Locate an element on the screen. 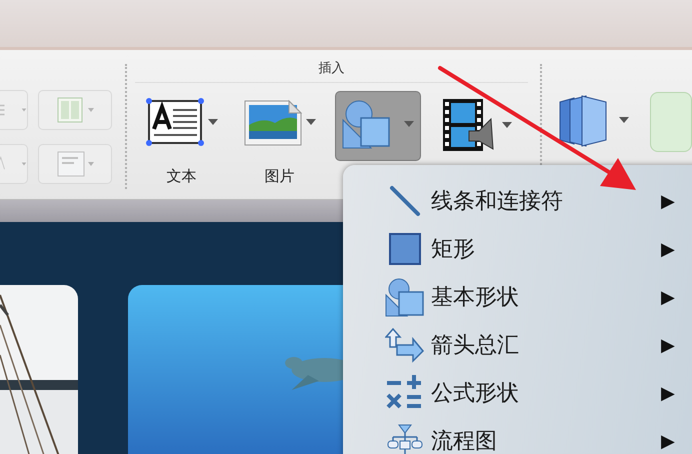 The image size is (692, 454). menu-item: 线条和连接符 ▶ is located at coordinates (517, 201).